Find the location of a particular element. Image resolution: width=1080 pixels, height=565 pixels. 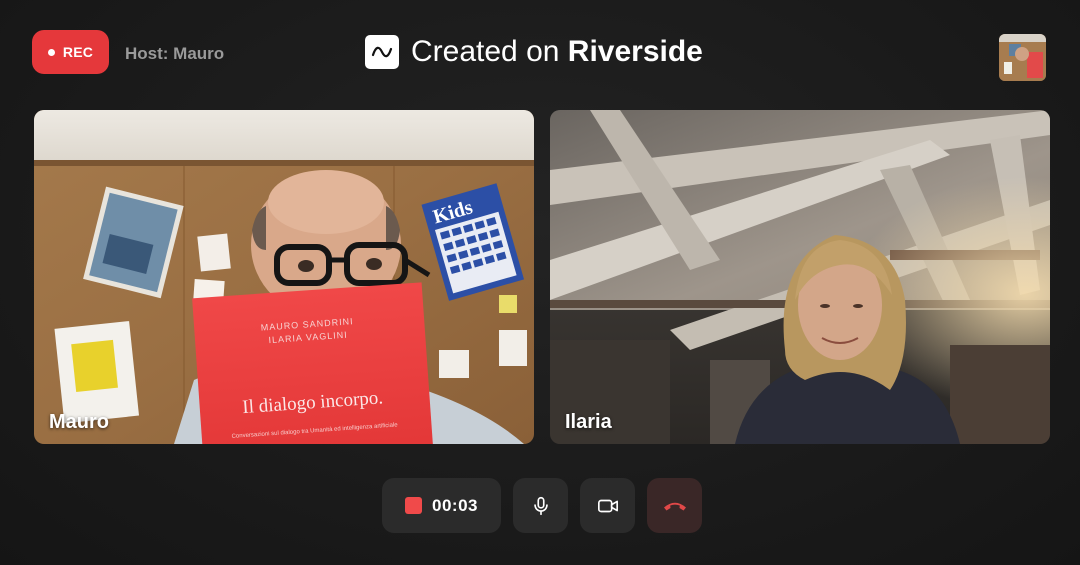

participant-name-ilaria: Ilaria is located at coordinates (588, 422).